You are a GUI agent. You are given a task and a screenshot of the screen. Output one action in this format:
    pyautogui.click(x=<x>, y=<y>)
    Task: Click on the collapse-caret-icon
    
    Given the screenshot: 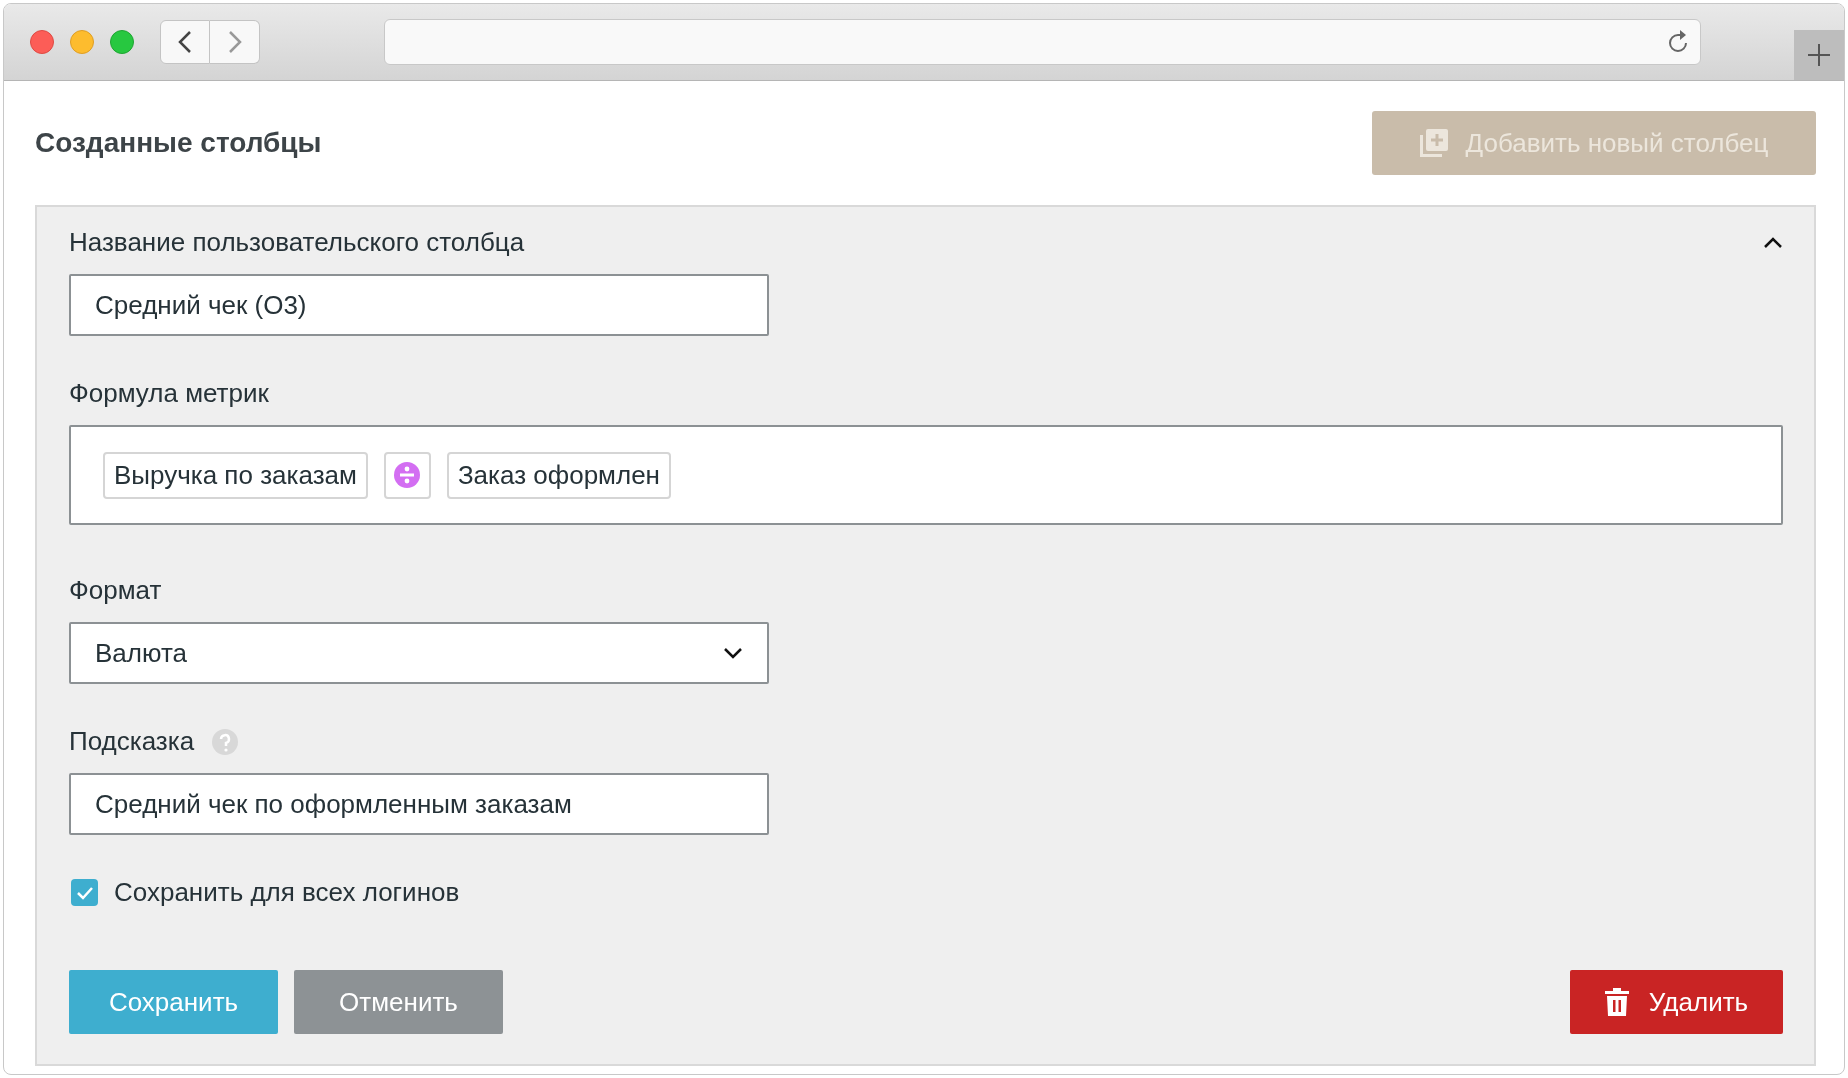 What is the action you would take?
    pyautogui.click(x=1773, y=242)
    